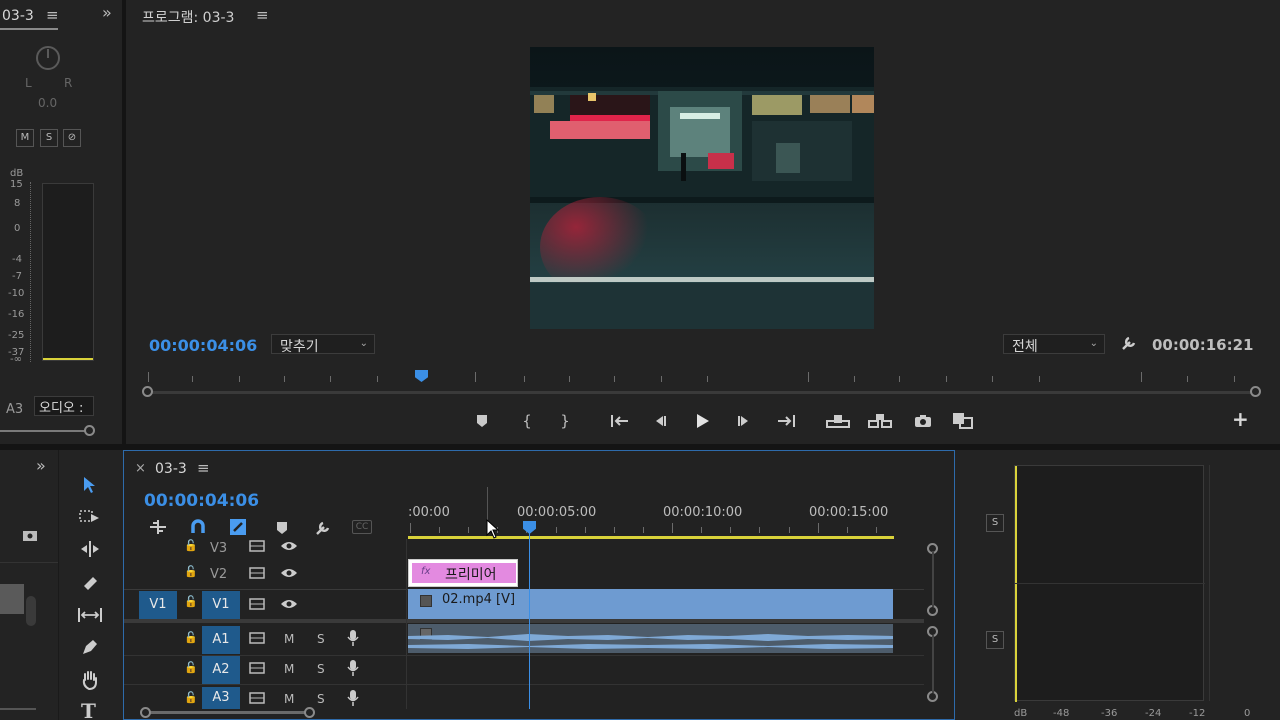 This screenshot has height=720, width=1280. What do you see at coordinates (198, 527) in the screenshot?
I see `snap-magnet-icon` at bounding box center [198, 527].